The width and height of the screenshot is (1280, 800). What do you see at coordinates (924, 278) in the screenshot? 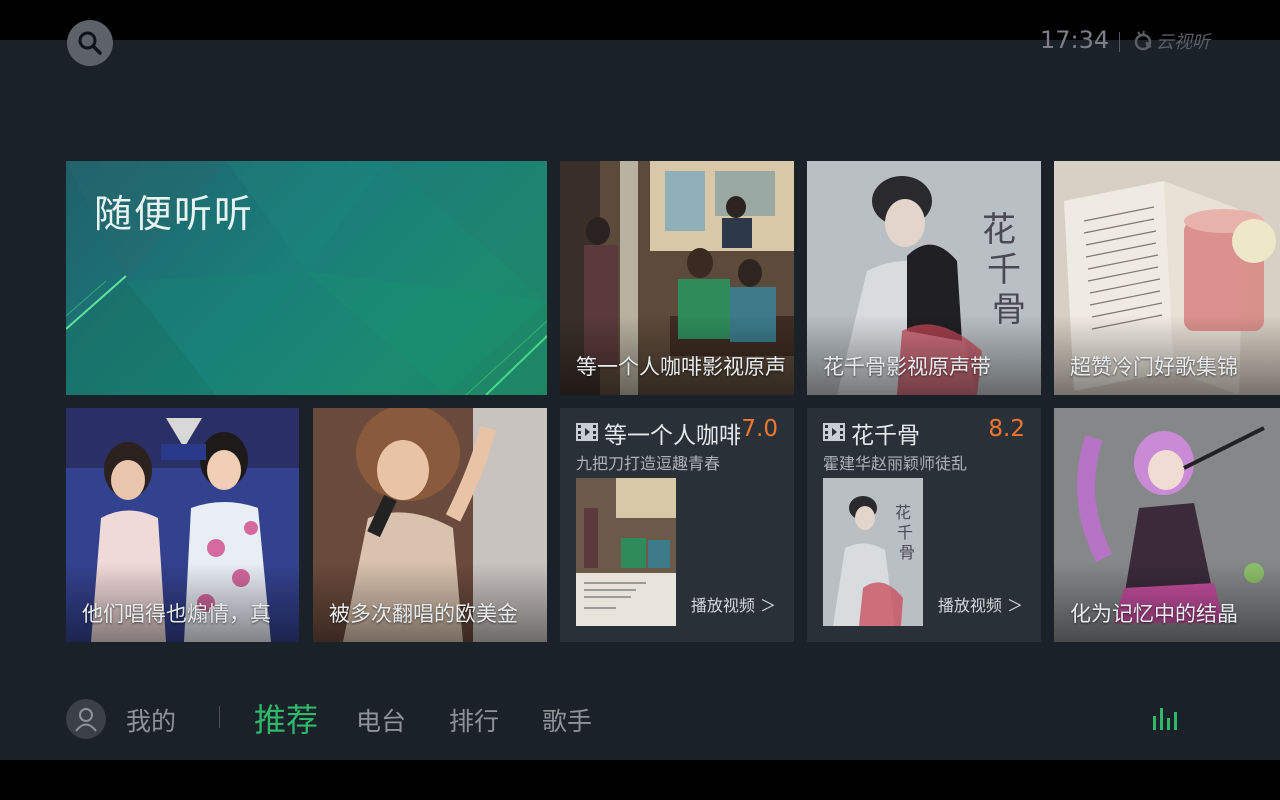
I see `tile-hua-qian-gu-soundtrack: 花 千 骨 花千骨影视原声带` at bounding box center [924, 278].